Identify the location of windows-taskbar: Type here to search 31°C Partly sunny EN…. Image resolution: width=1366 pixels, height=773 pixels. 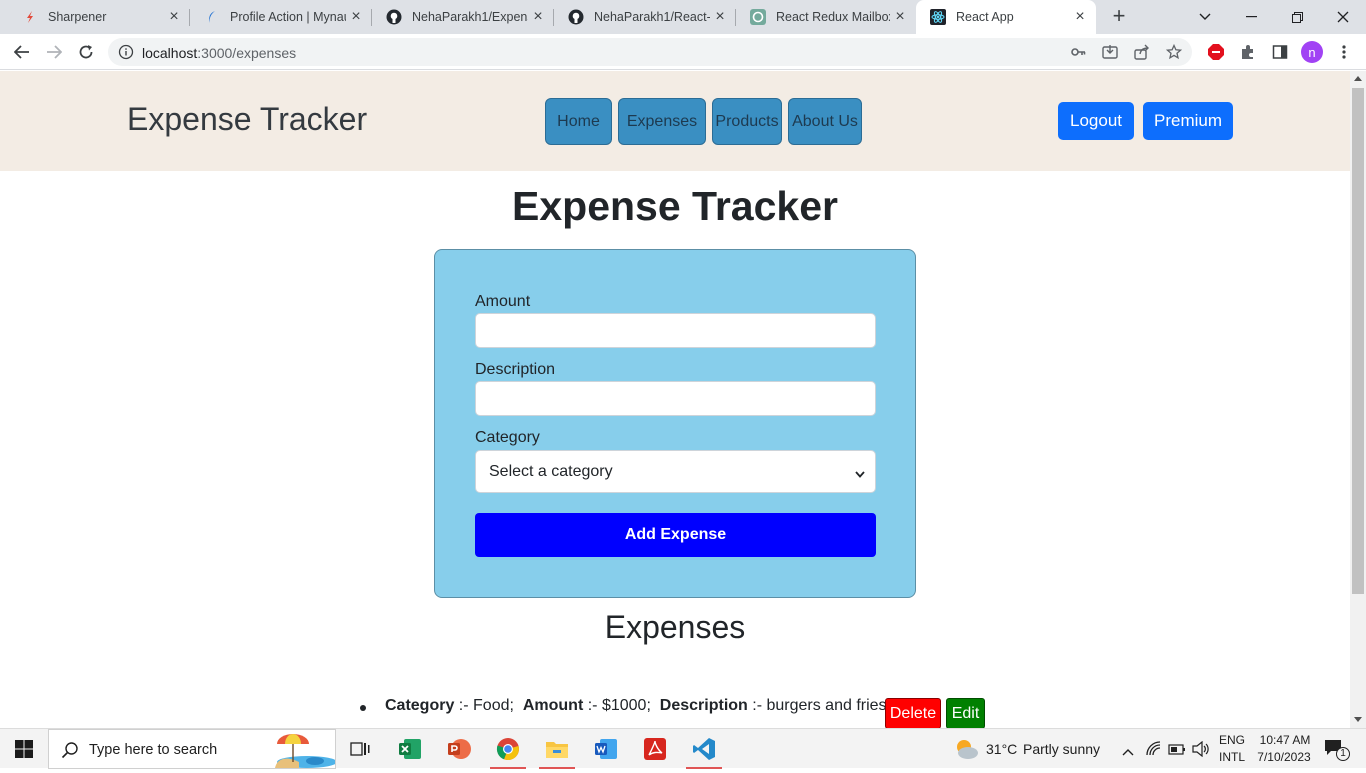
(683, 748).